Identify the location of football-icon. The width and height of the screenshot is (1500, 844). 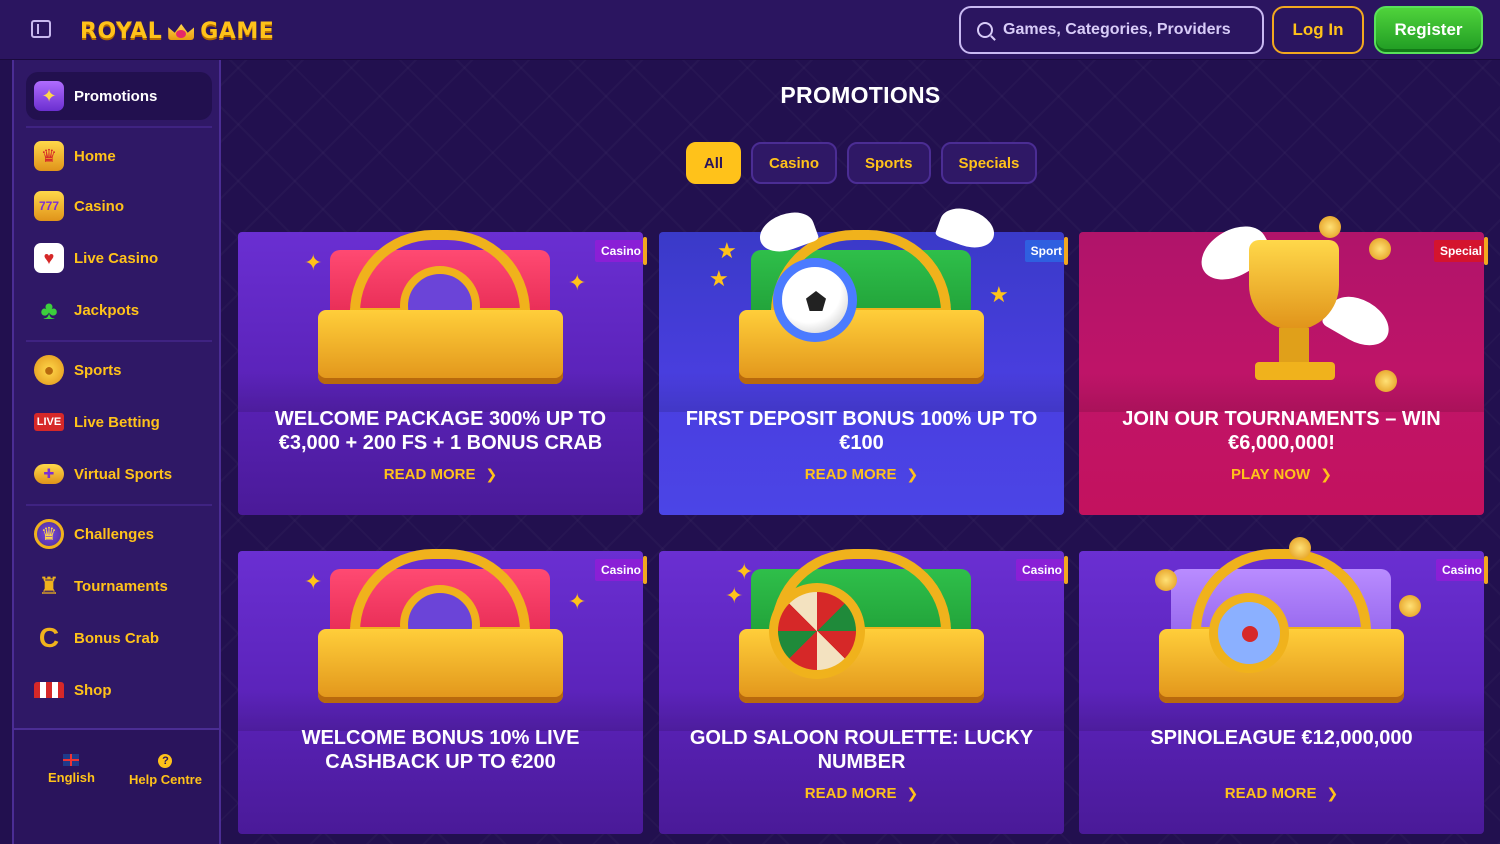
(815, 300).